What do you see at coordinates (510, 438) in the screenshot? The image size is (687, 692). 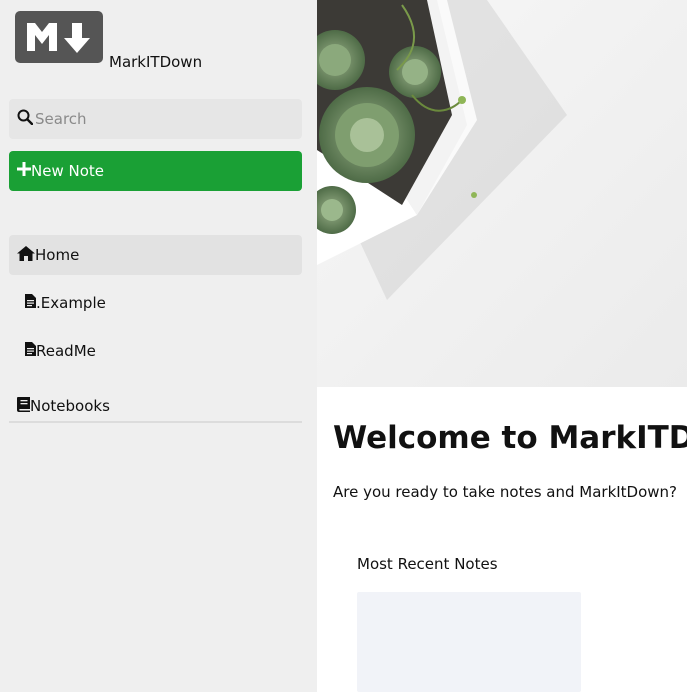 I see `page-title: Welcome to MarkITDown` at bounding box center [510, 438].